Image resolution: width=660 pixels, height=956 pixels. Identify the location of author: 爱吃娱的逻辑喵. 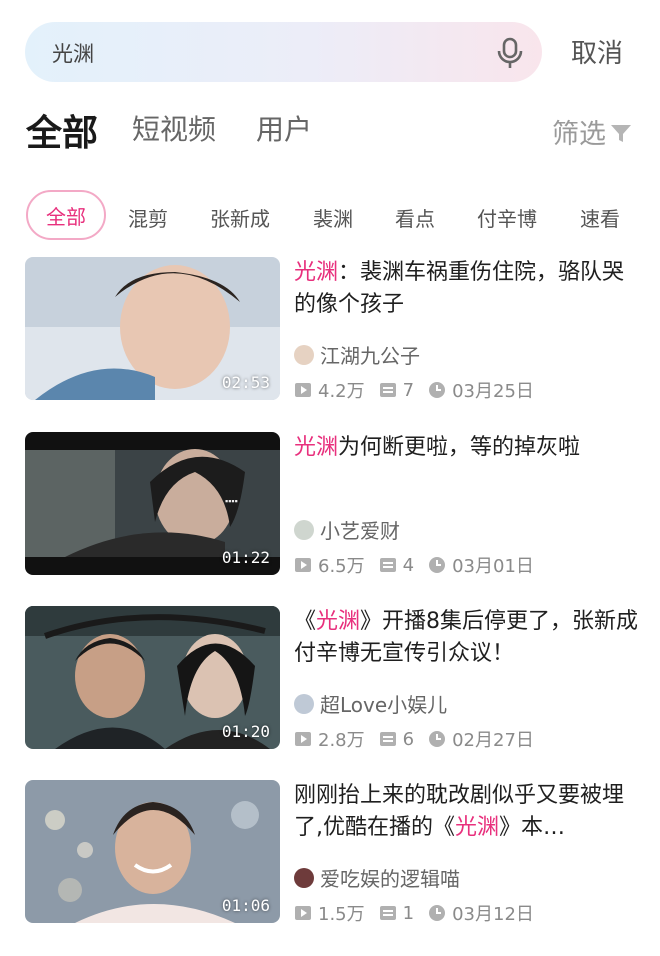
(377, 877).